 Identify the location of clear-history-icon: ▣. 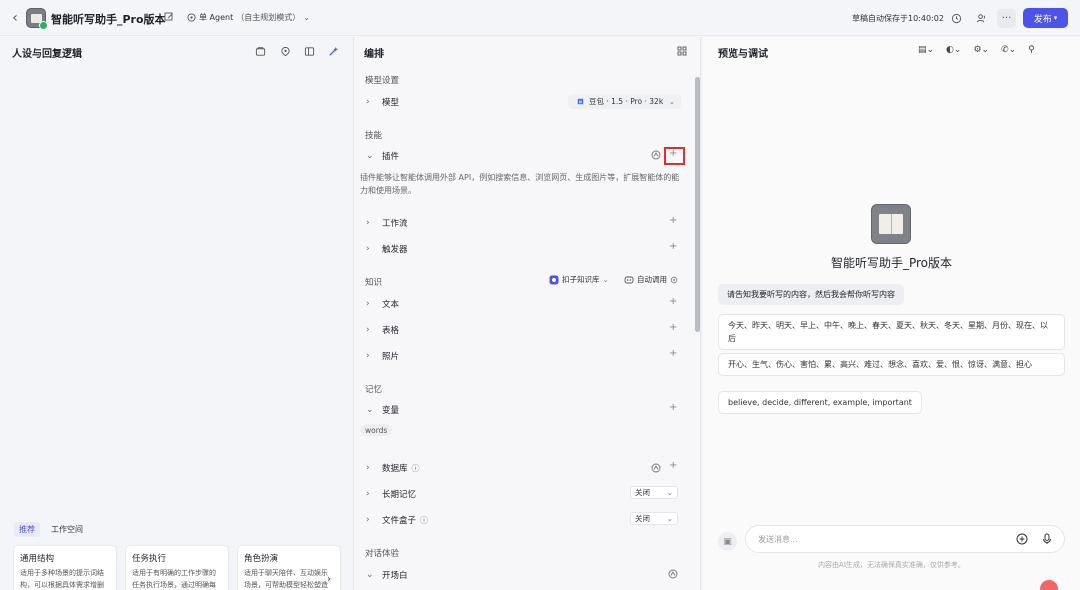
(727, 541).